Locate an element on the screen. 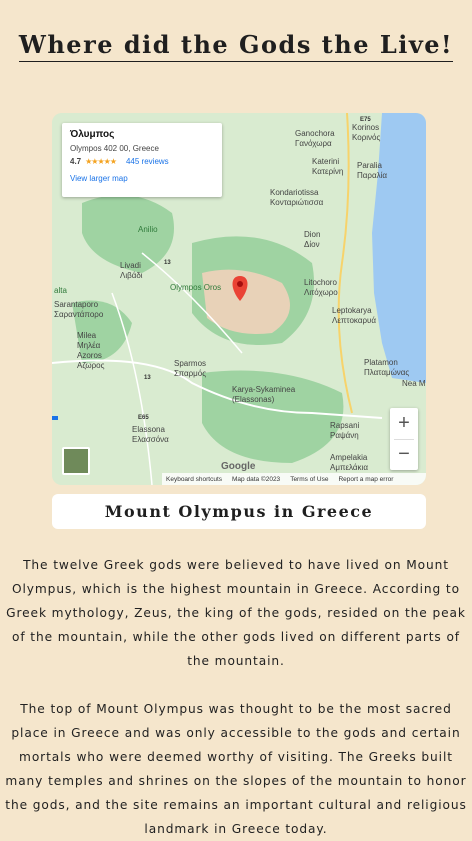 The image size is (472, 841). map-label: Sparmos Σπαρμός is located at coordinates (190, 368).